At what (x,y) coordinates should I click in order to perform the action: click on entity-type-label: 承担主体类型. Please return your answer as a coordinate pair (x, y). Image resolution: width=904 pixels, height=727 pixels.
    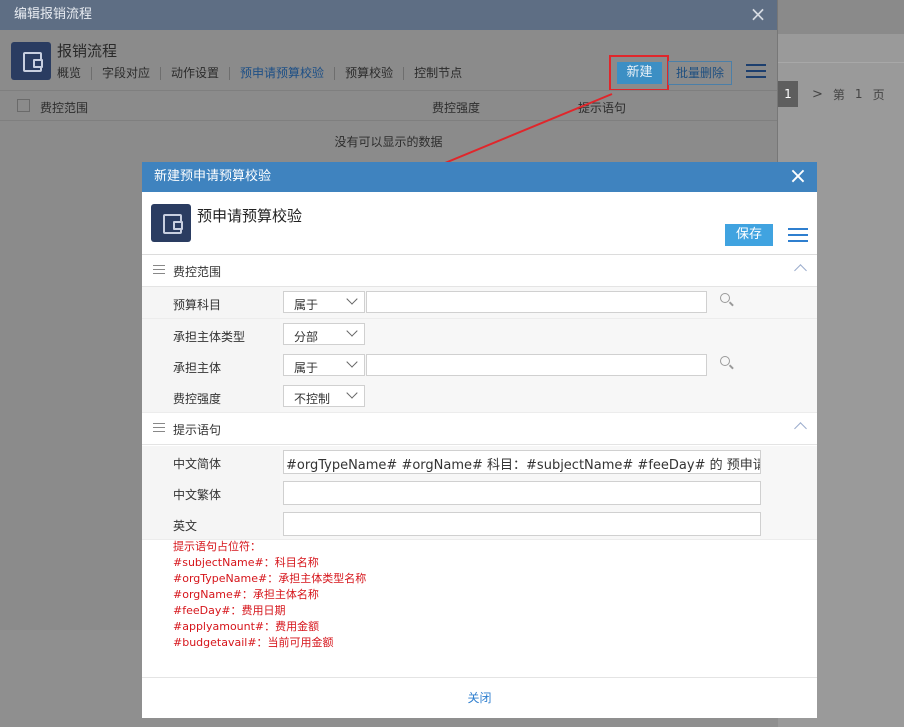
    Looking at the image, I should click on (209, 337).